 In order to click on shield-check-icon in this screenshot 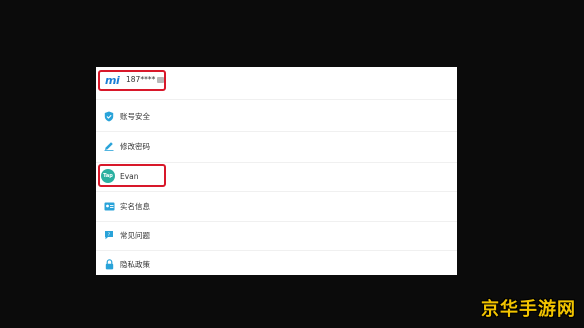, I will do `click(109, 116)`.